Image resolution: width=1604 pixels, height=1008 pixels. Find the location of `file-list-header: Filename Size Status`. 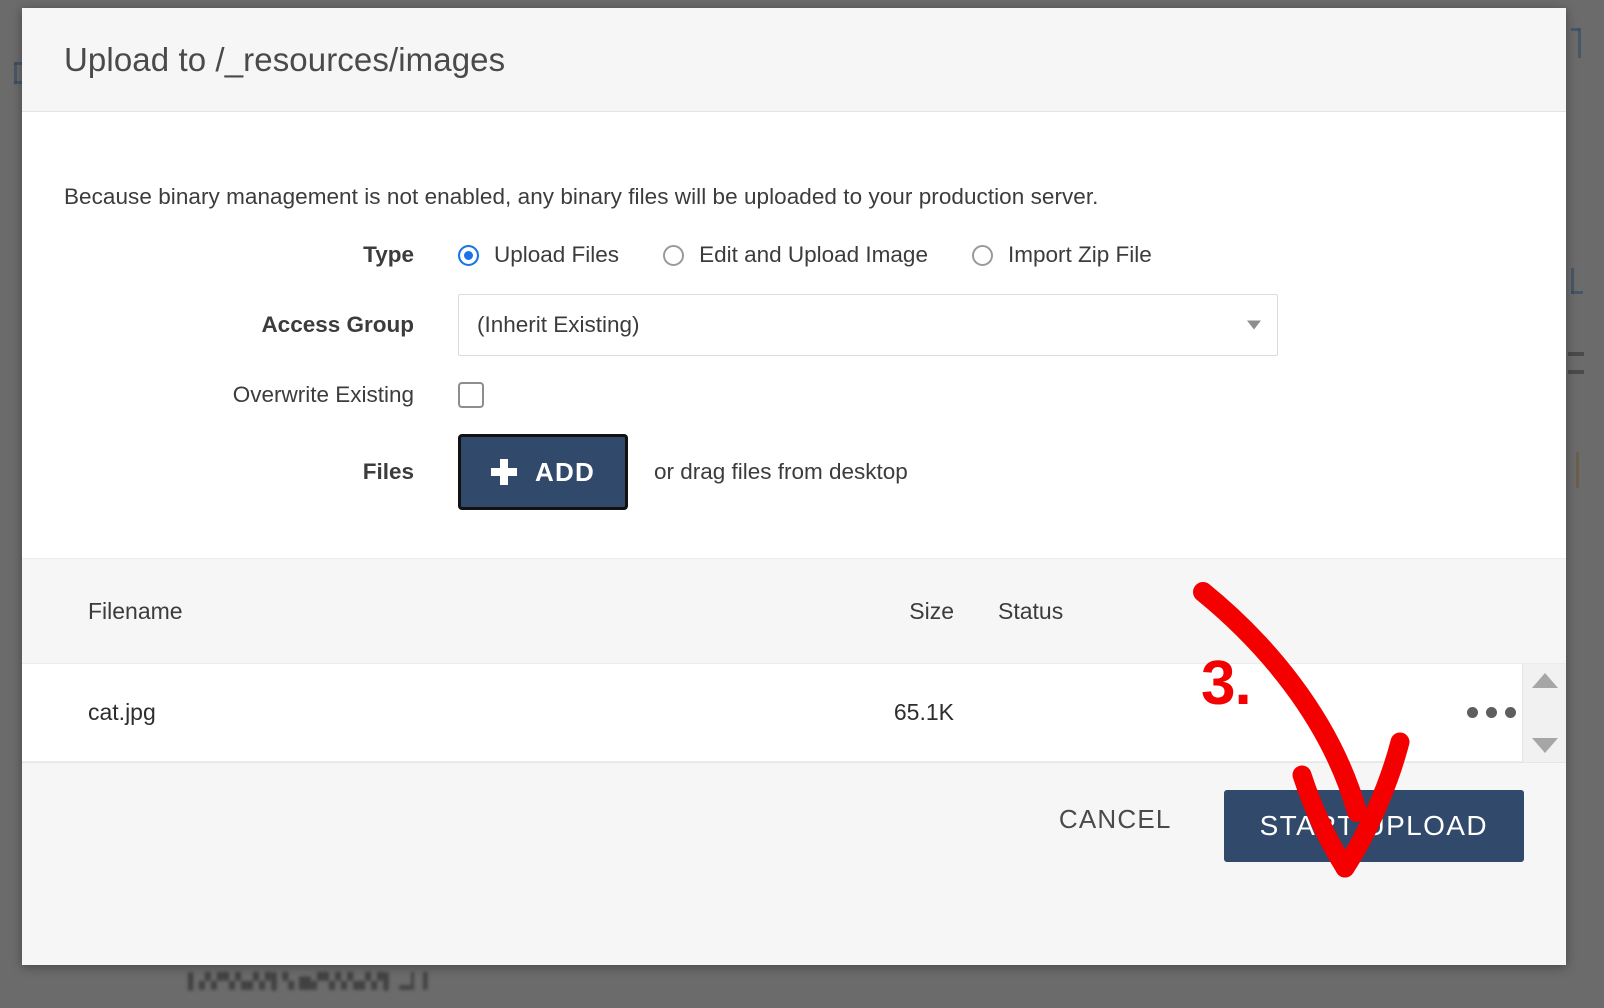

file-list-header: Filename Size Status is located at coordinates (794, 611).